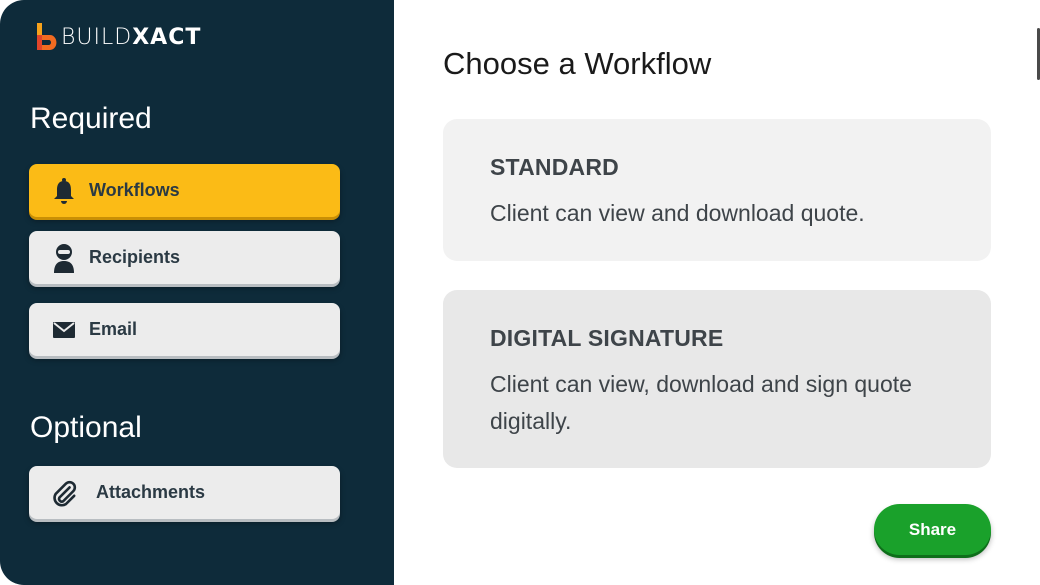 The height and width of the screenshot is (585, 1040). What do you see at coordinates (64, 330) in the screenshot?
I see `envelope-icon` at bounding box center [64, 330].